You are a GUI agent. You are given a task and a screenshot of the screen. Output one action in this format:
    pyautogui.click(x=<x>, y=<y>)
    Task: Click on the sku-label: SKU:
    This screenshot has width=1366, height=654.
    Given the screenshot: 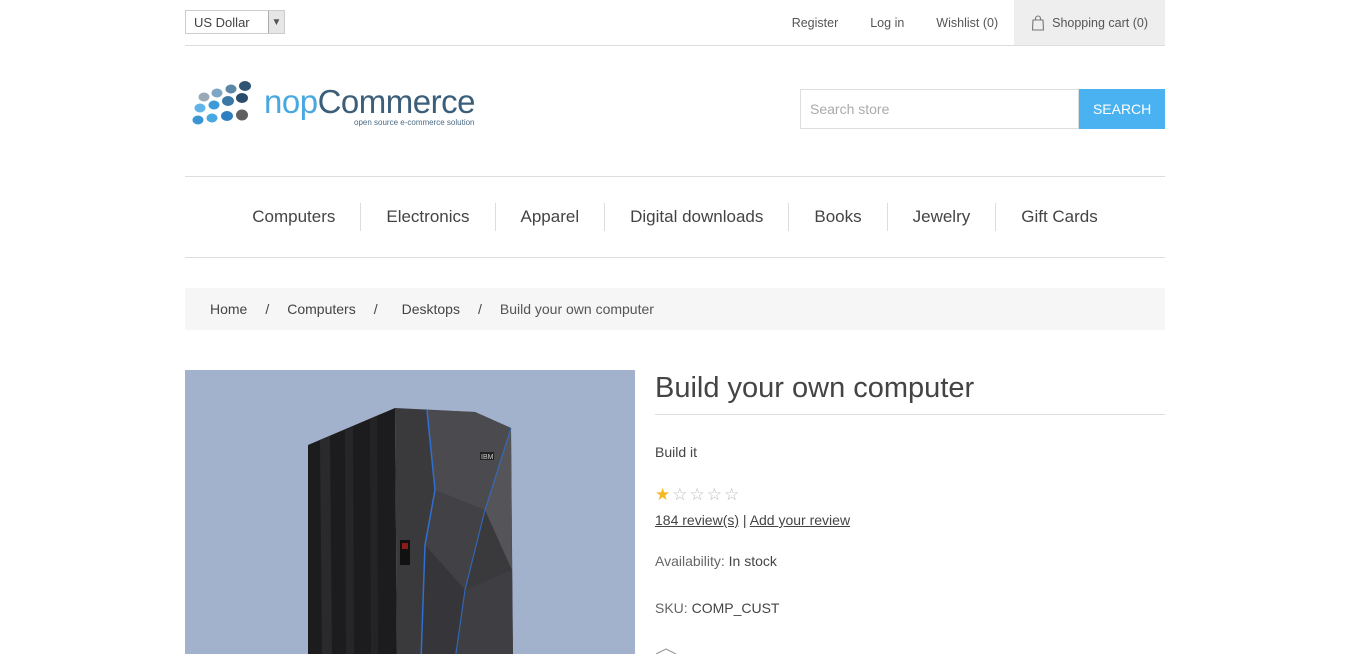 What is the action you would take?
    pyautogui.click(x=671, y=608)
    